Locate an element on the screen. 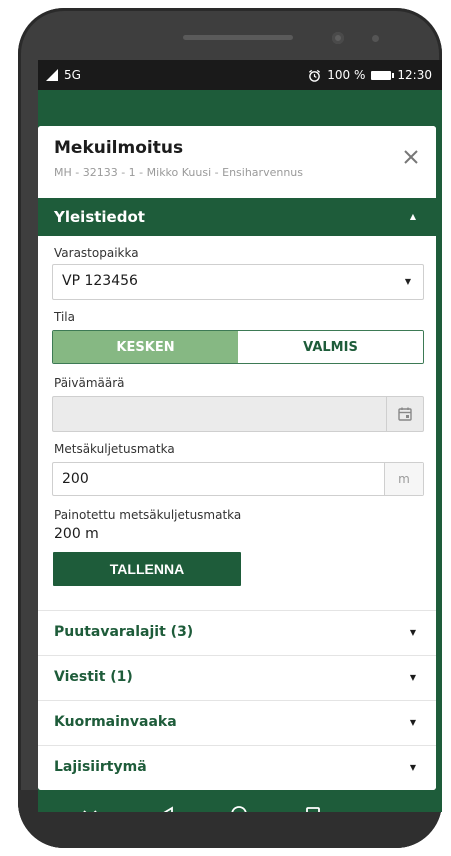  home-icon is located at coordinates (239, 807).